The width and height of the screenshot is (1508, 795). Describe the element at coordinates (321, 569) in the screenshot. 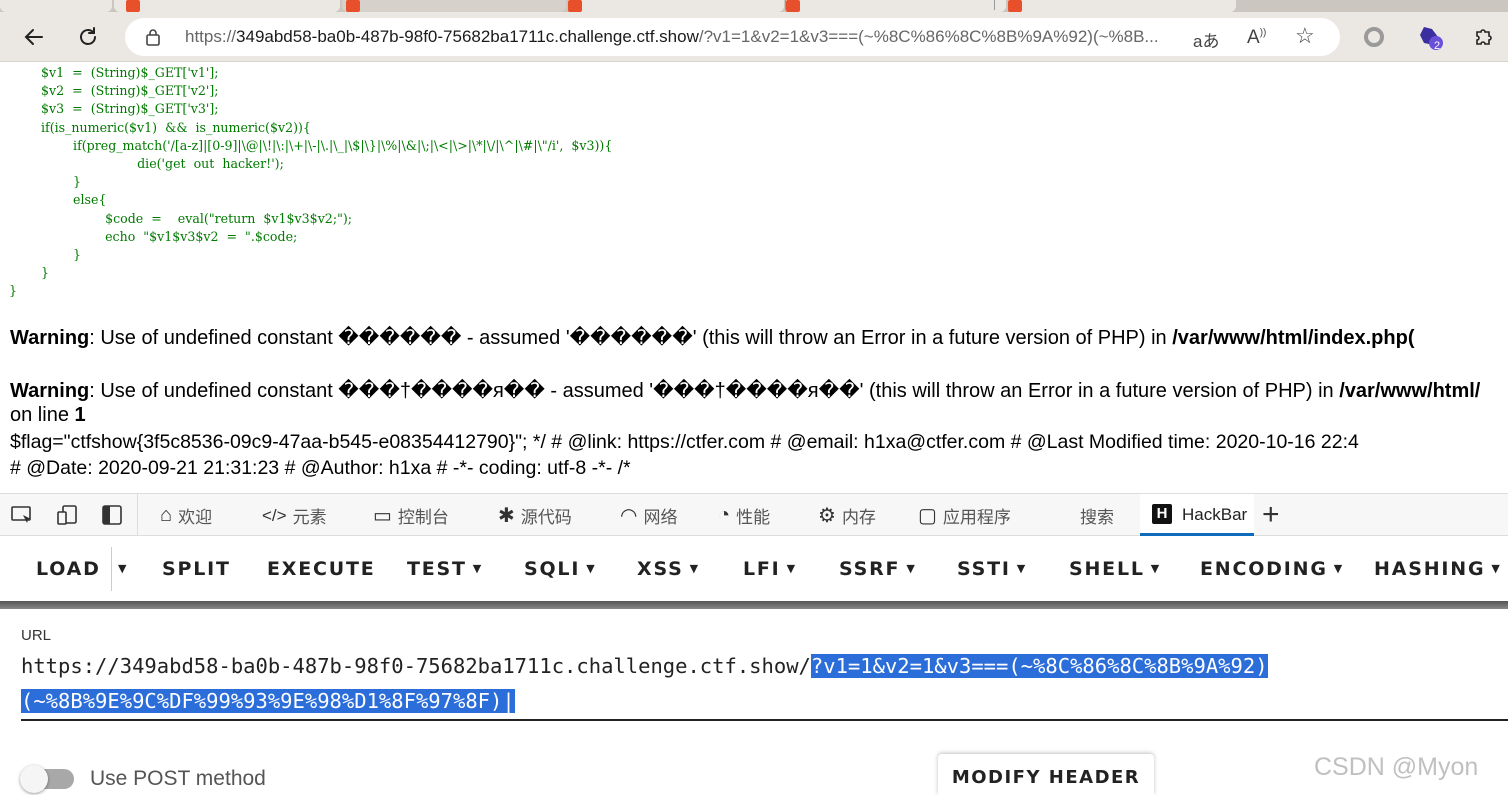

I see `menu-execute: EXECUTE` at that location.